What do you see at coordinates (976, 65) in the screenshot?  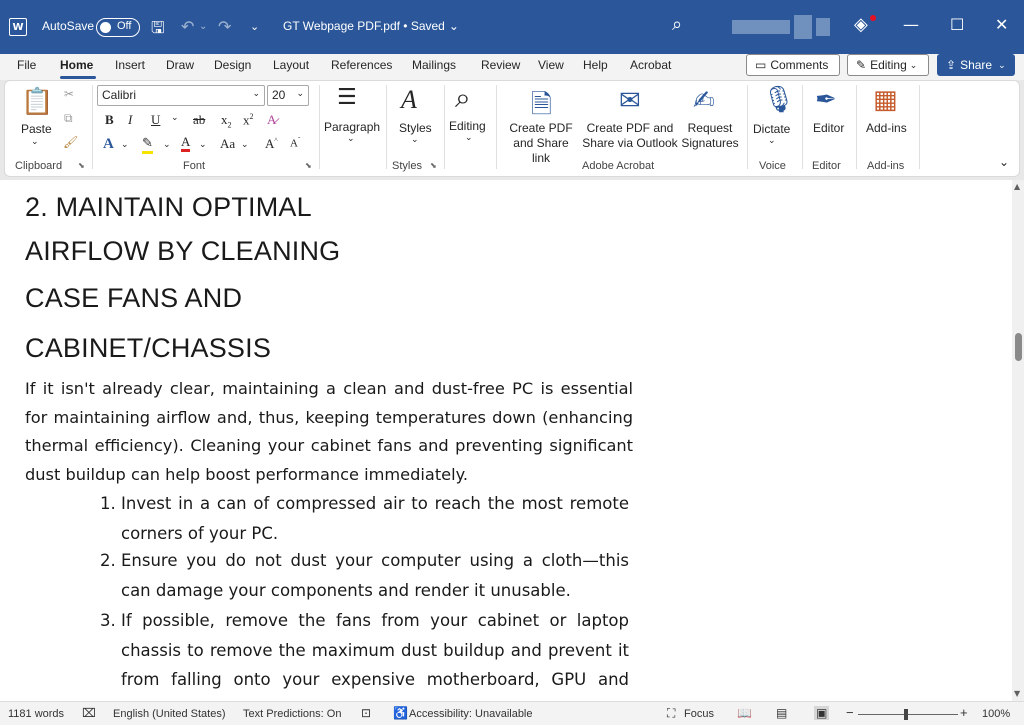 I see `share-button: ⇪ Share ⌄` at bounding box center [976, 65].